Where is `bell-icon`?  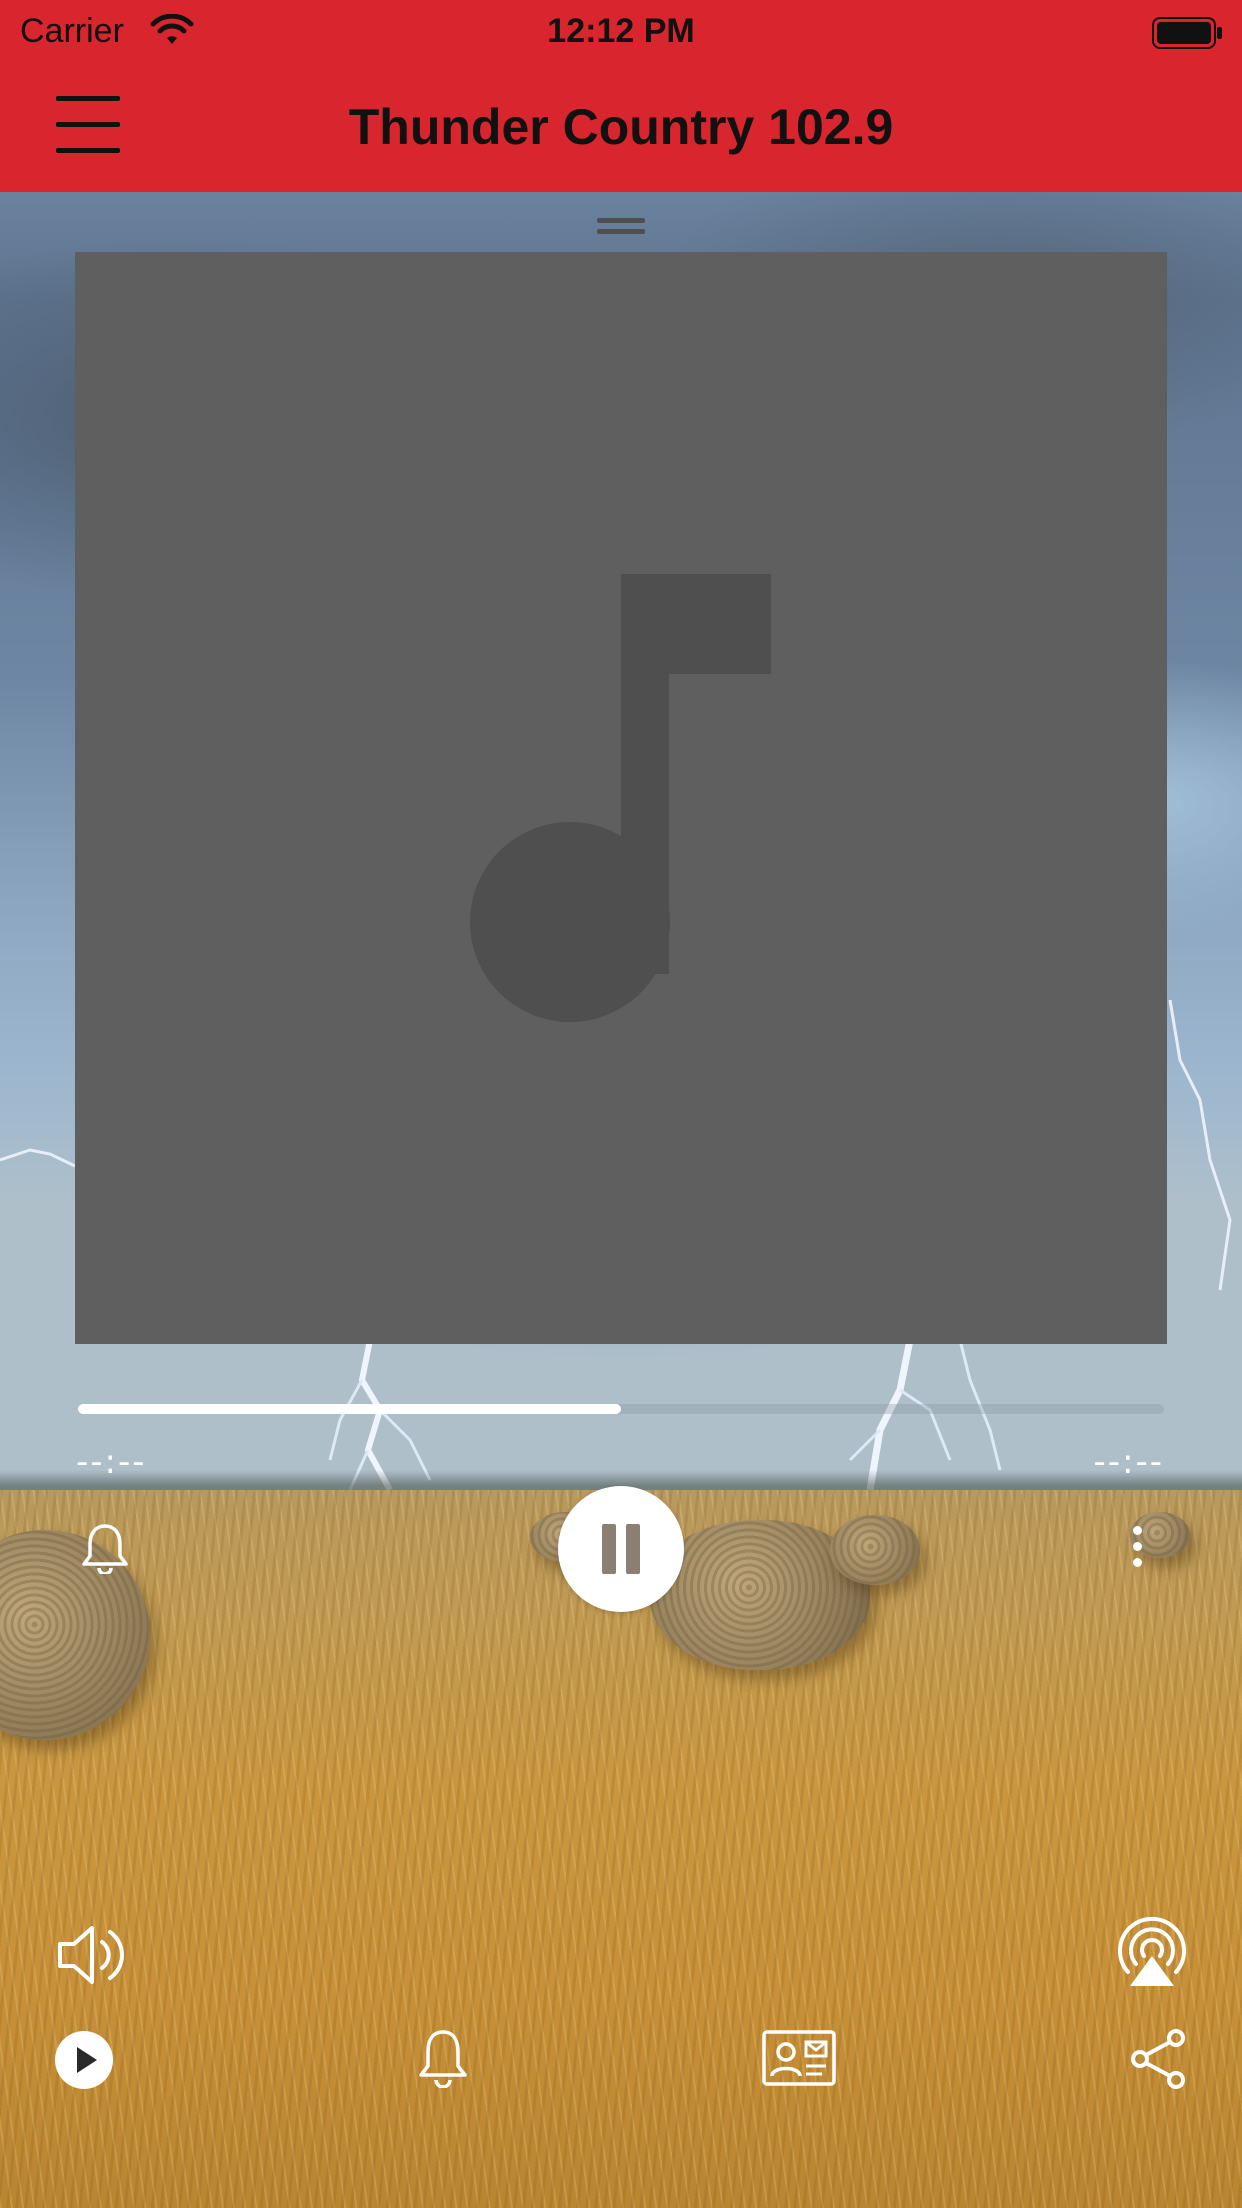 bell-icon is located at coordinates (443, 2057).